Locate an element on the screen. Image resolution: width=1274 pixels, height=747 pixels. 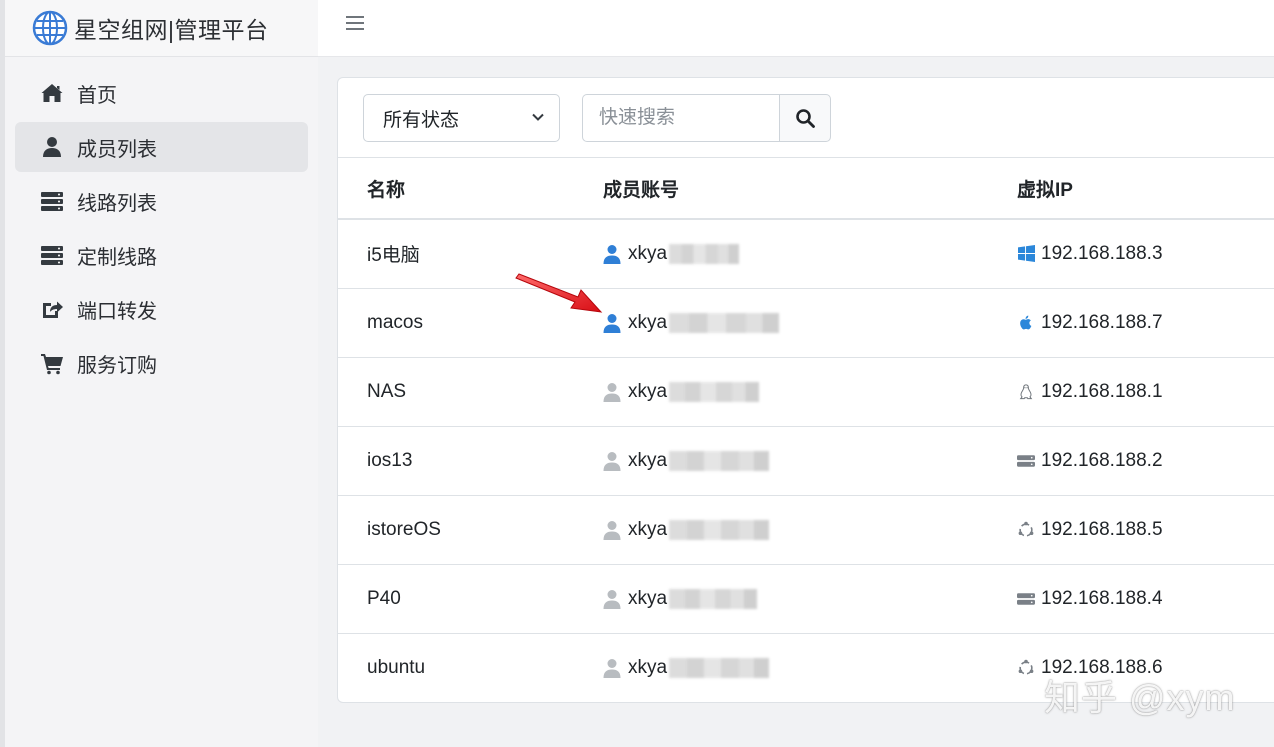
sidebar-item-routes: 线路列表 is located at coordinates (161, 201).